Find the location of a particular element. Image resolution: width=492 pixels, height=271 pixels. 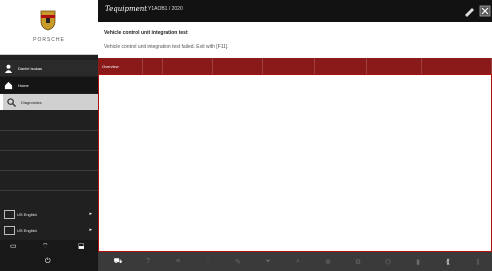

porsche-crest-icon is located at coordinates (48, 20).